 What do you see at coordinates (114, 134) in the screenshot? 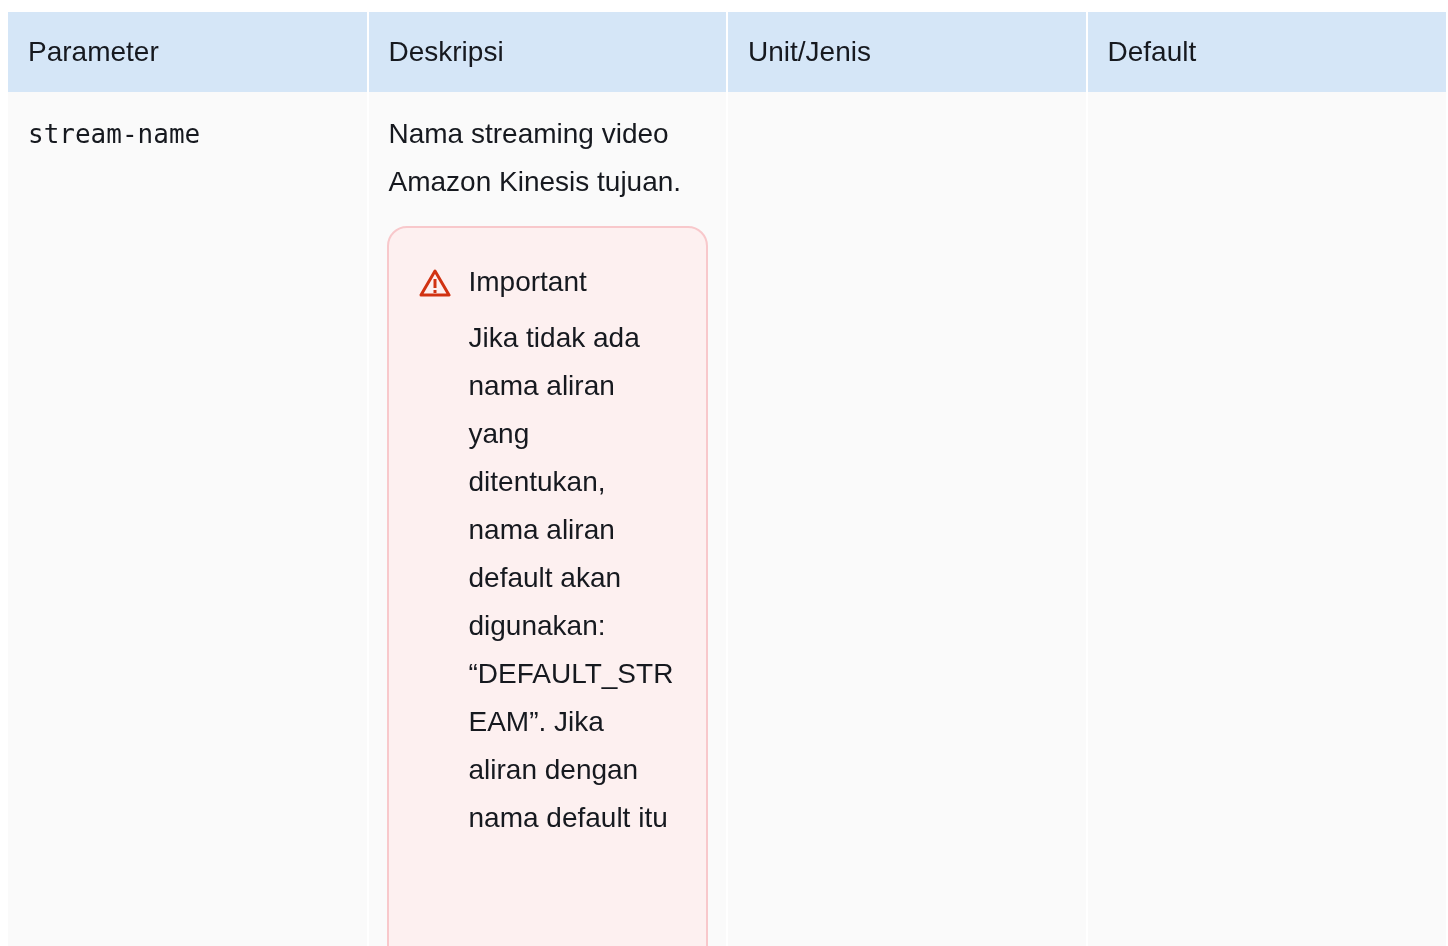
I see `parameter-name: stream-name` at bounding box center [114, 134].